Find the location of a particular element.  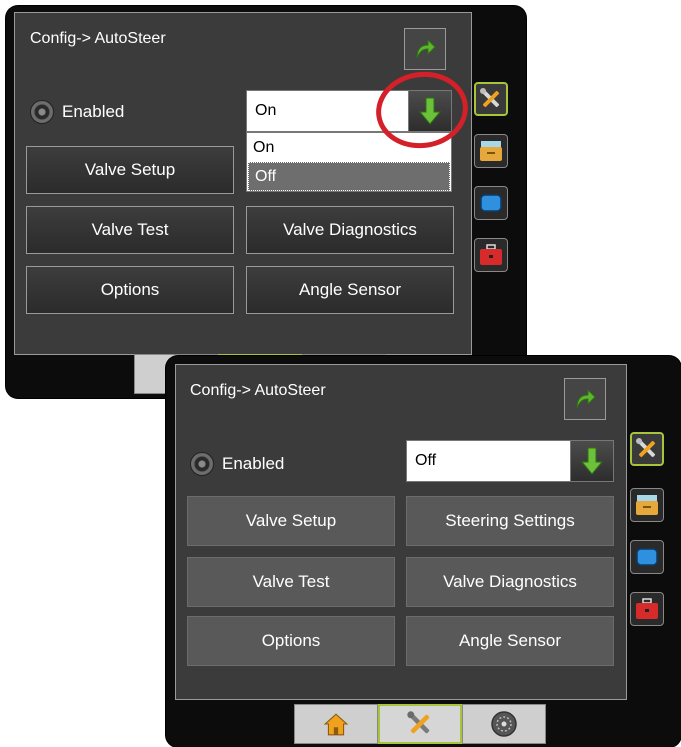

bottom-tab-home is located at coordinates (336, 724).